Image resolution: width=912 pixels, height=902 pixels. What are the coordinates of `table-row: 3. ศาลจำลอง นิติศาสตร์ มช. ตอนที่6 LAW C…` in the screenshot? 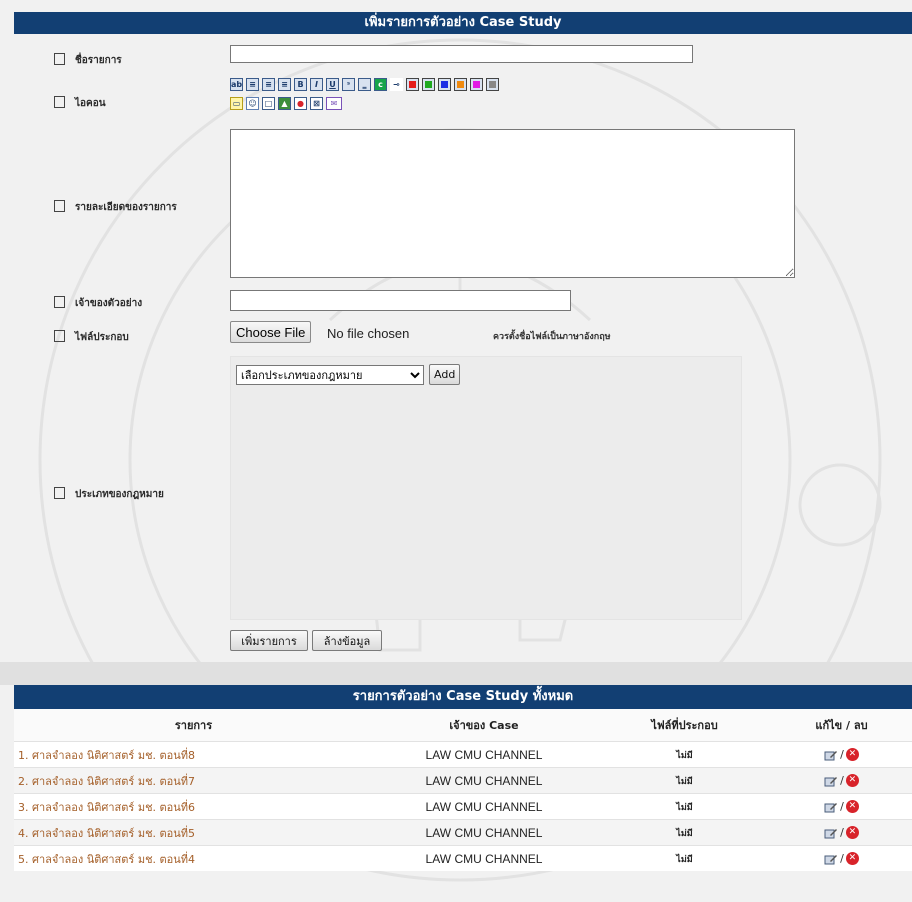 It's located at (463, 806).